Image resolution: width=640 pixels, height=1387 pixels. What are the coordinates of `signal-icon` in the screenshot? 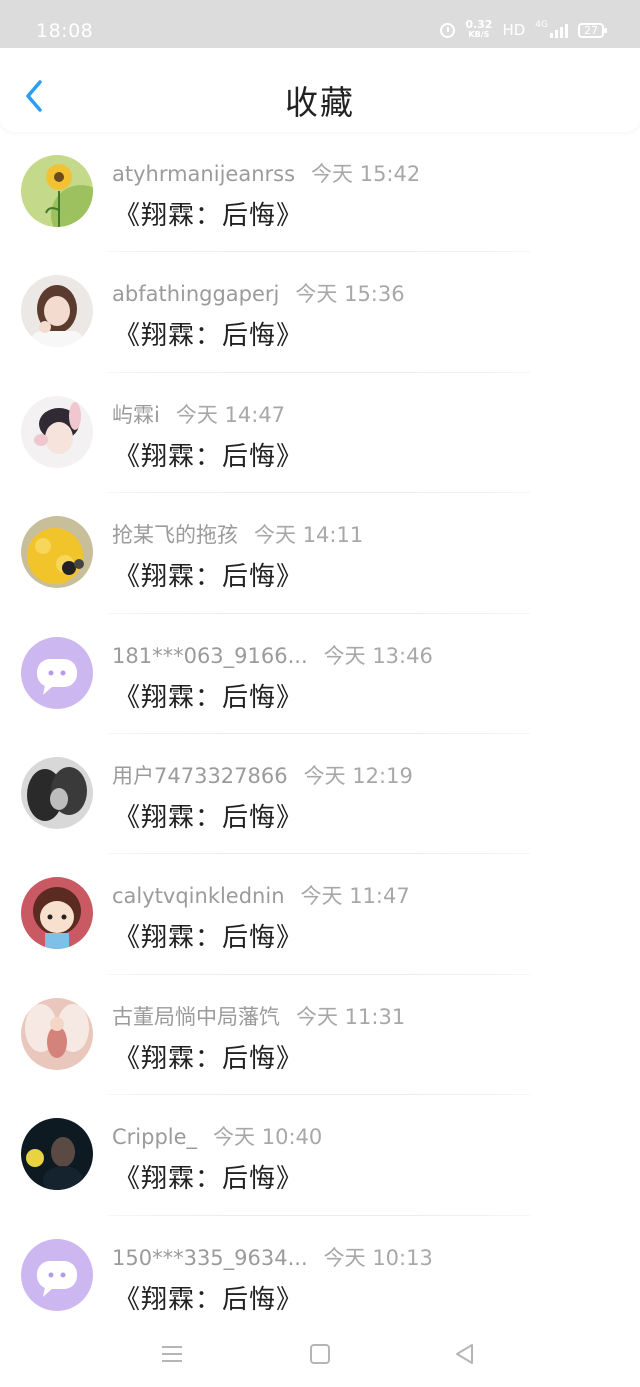 It's located at (559, 30).